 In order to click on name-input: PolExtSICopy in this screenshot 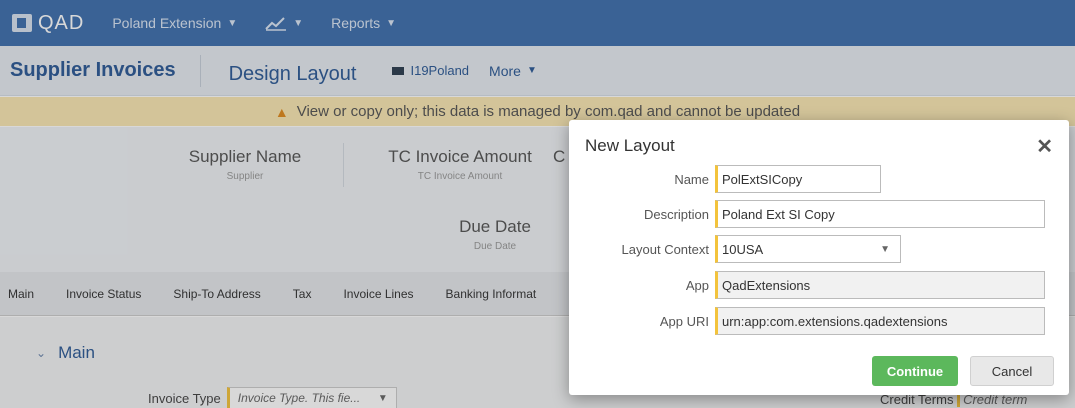, I will do `click(798, 179)`.